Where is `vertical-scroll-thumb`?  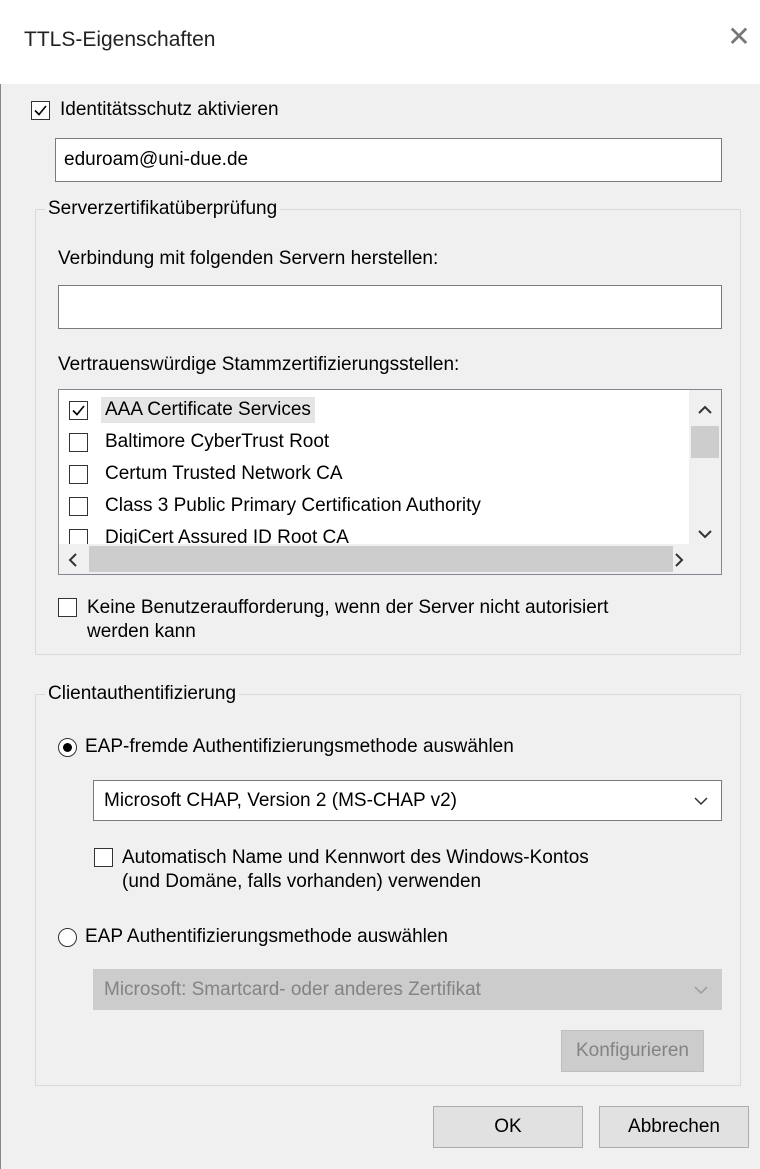 vertical-scroll-thumb is located at coordinates (705, 442).